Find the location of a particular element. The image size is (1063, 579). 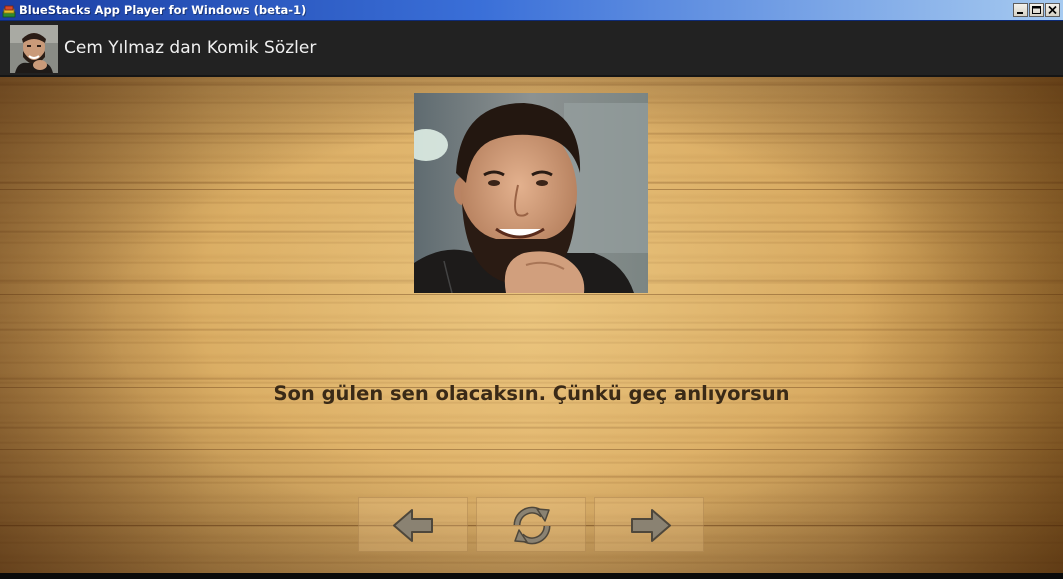

previous-button is located at coordinates (413, 524).